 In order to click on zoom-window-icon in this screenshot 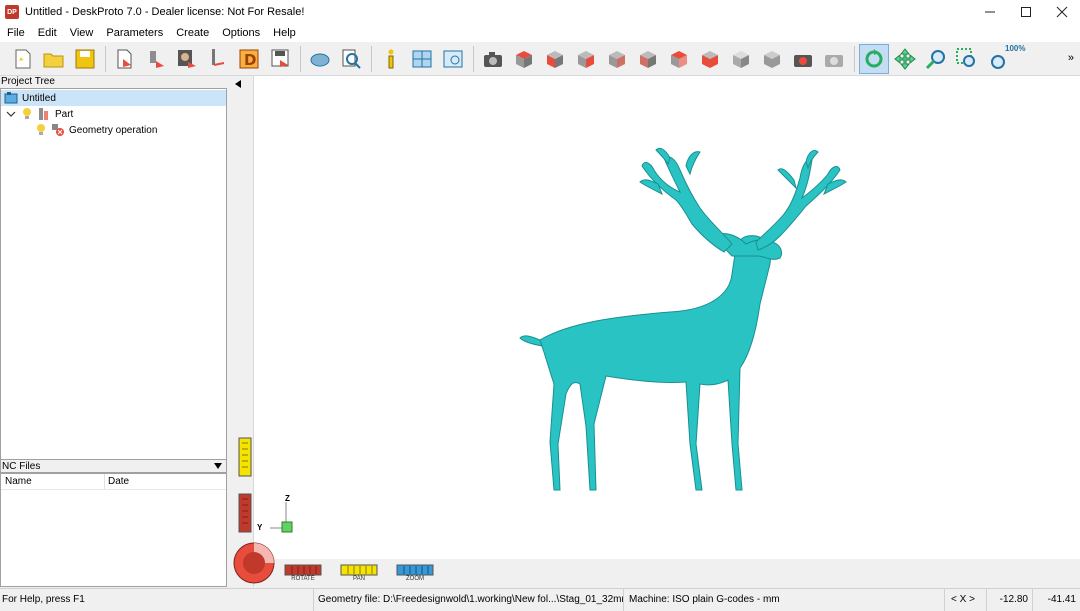, I will do `click(965, 57)`.